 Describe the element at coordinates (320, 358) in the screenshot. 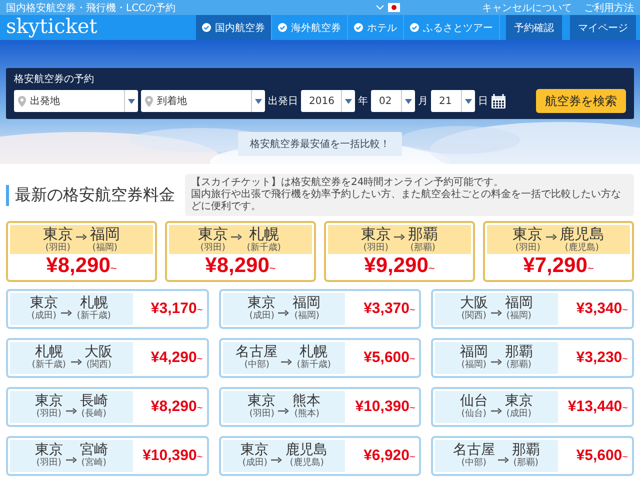

I see `fare-card: 名古屋 (中部) 札幌 (新千歳) ¥5,600~` at that location.